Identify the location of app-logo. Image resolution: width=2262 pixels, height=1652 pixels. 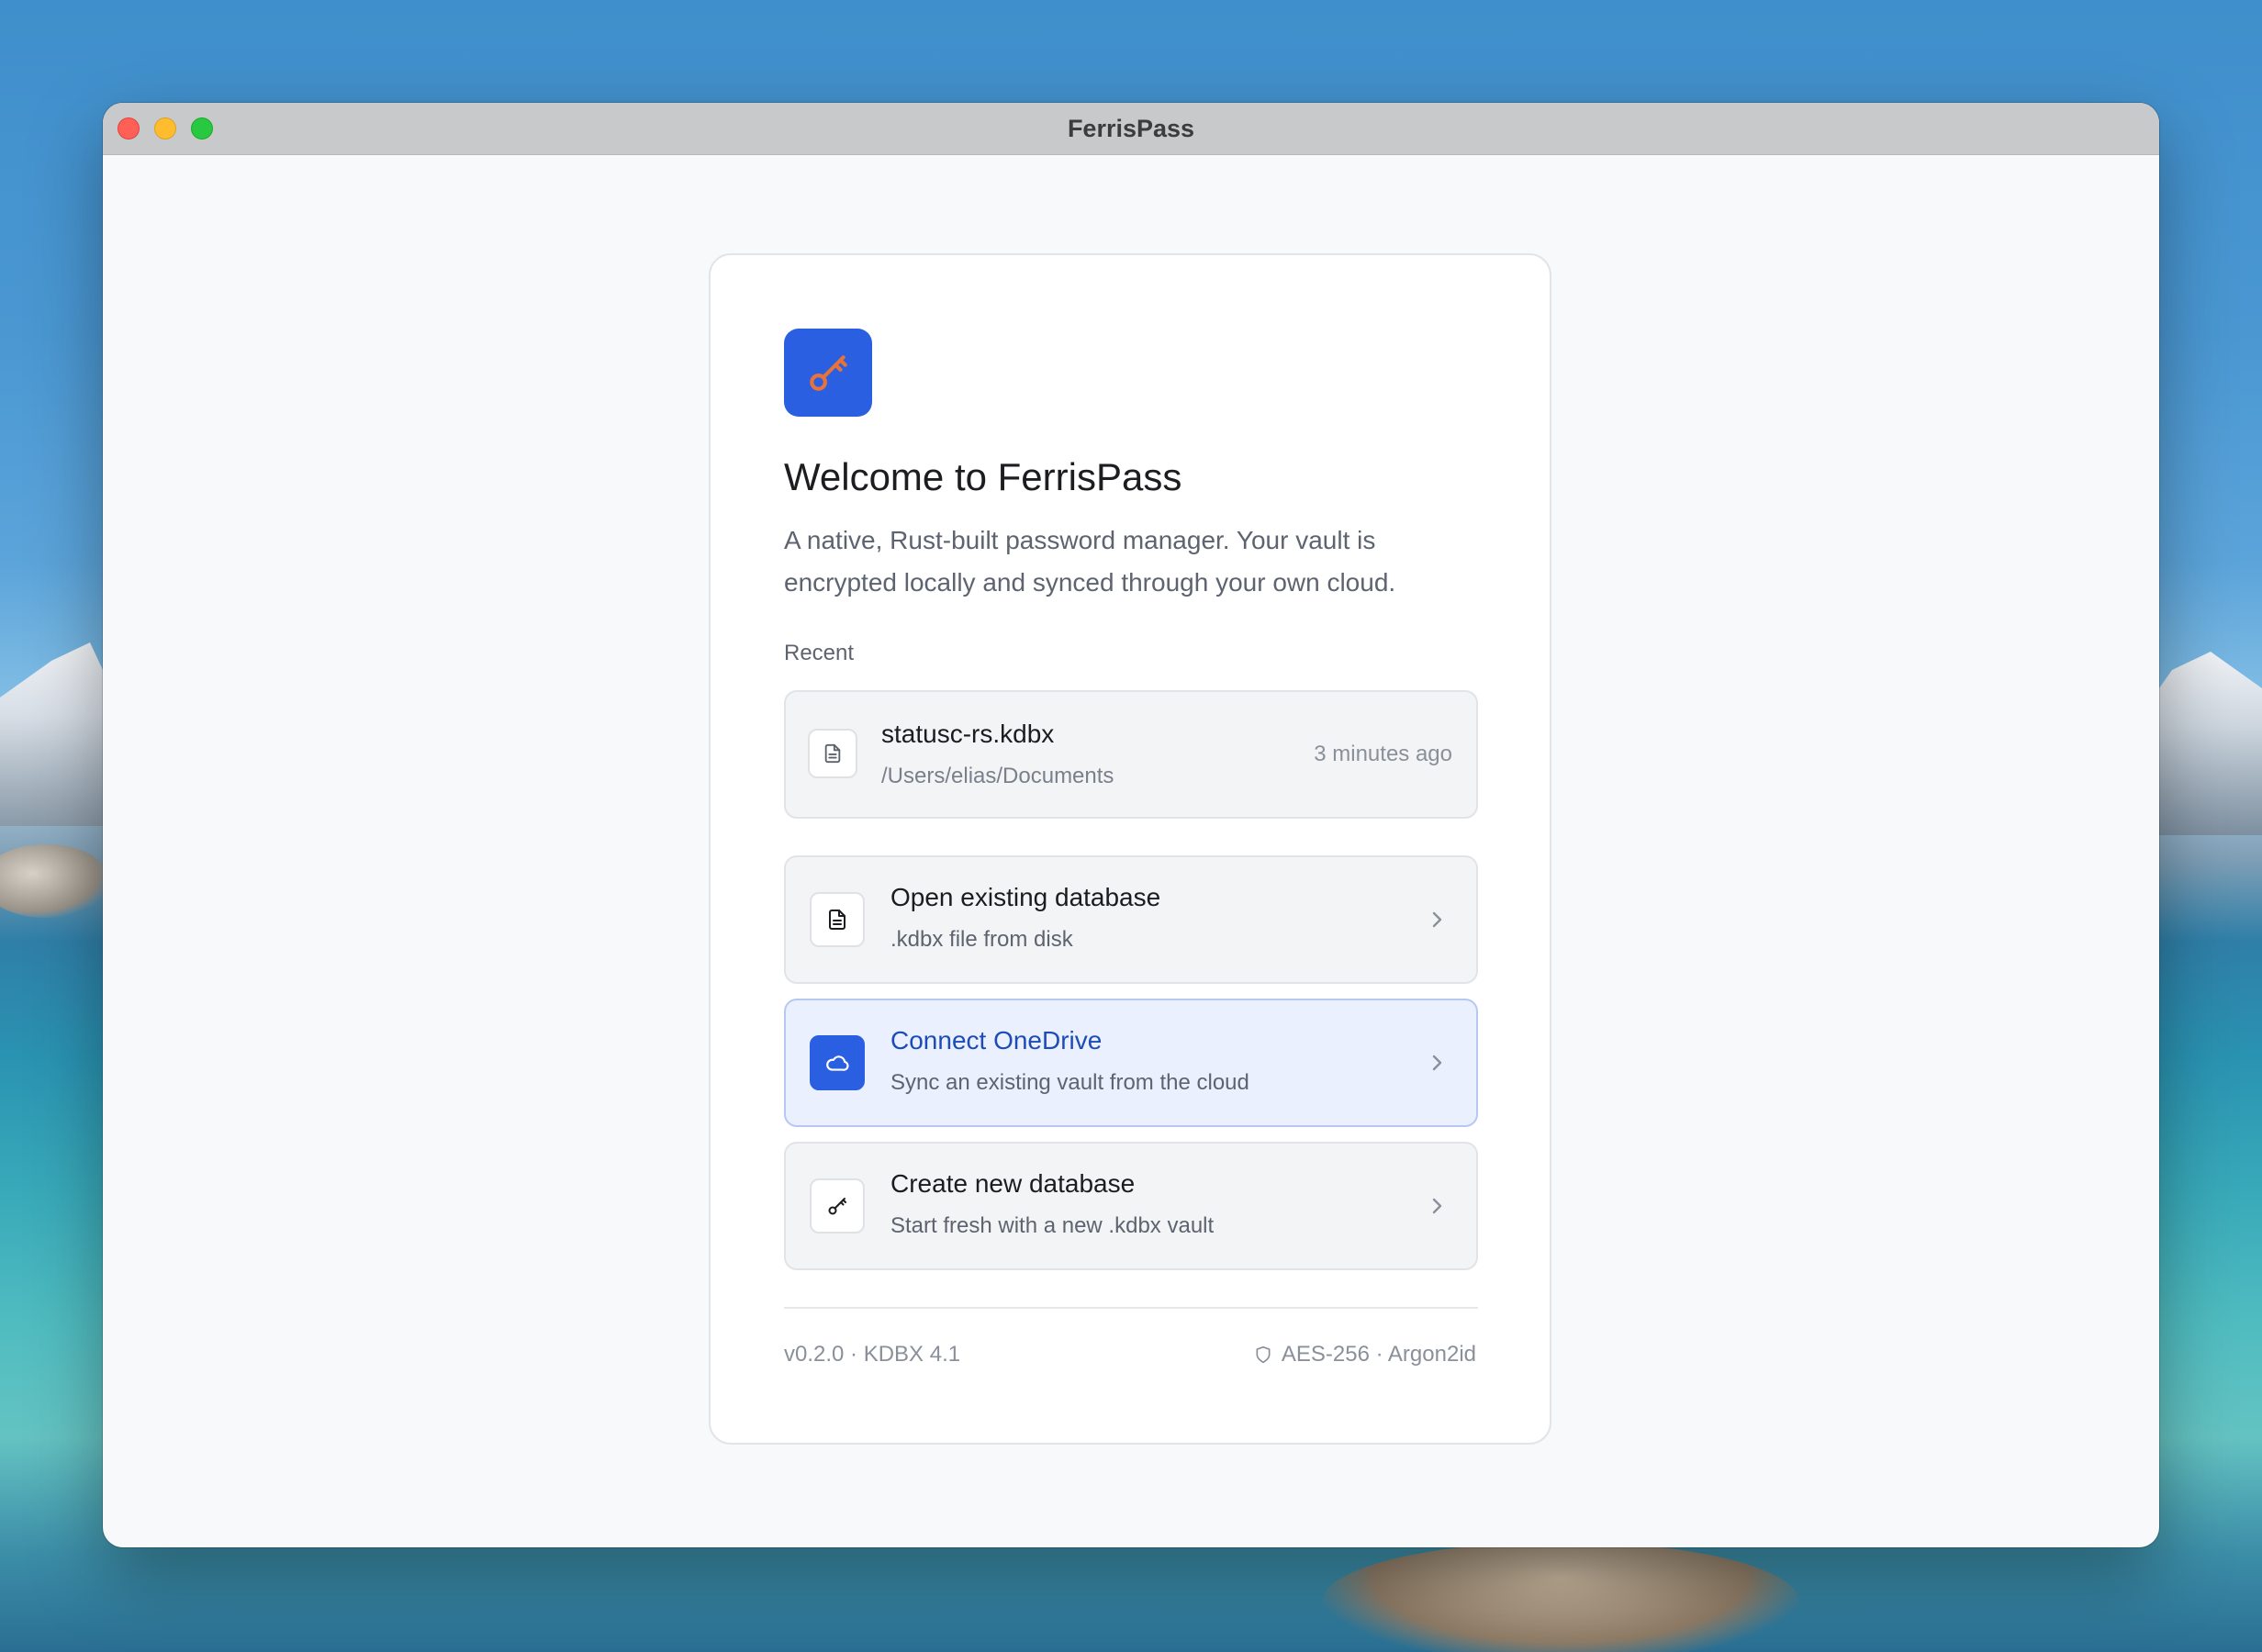
(828, 373).